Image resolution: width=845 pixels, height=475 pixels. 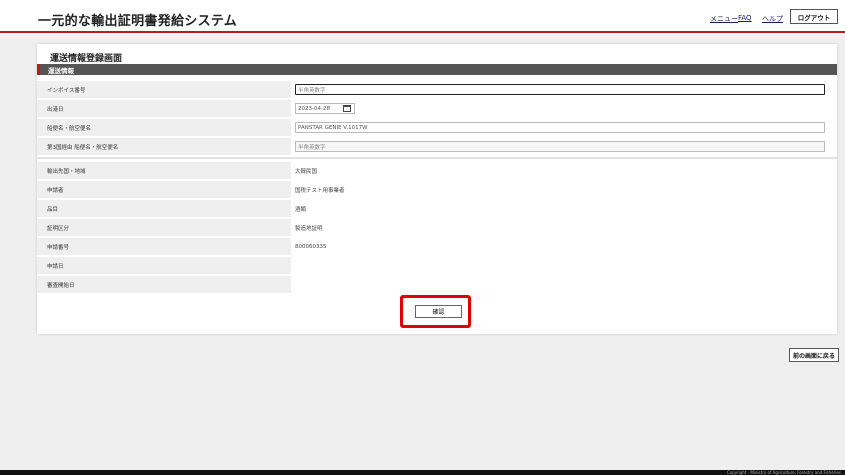 What do you see at coordinates (164, 89) in the screenshot?
I see `invoice-number-label: インボイス番号` at bounding box center [164, 89].